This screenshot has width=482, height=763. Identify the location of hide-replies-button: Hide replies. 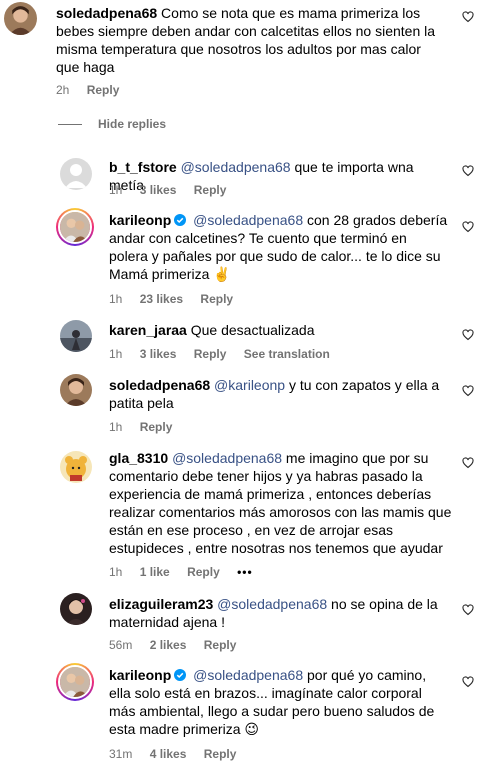
(112, 124).